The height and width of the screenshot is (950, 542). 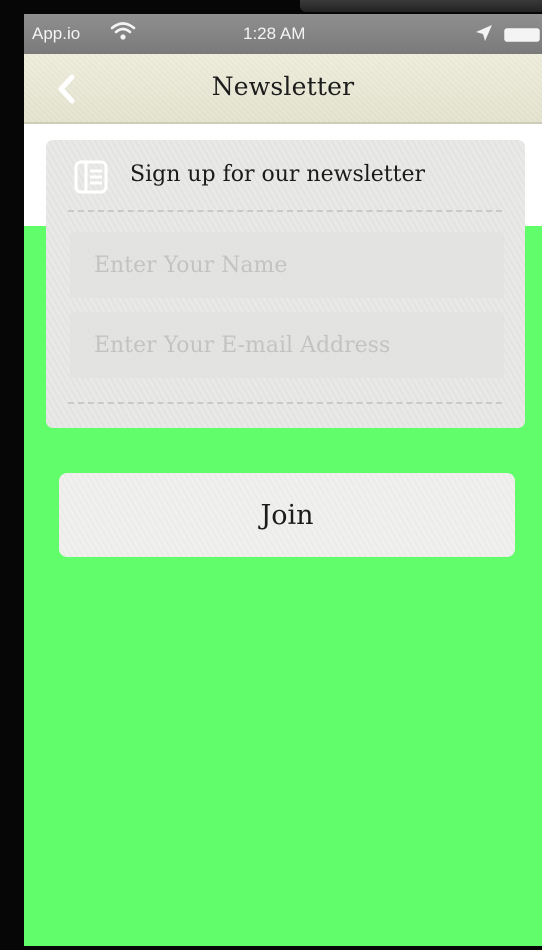 What do you see at coordinates (421, 6) in the screenshot?
I see `bezel-highlight` at bounding box center [421, 6].